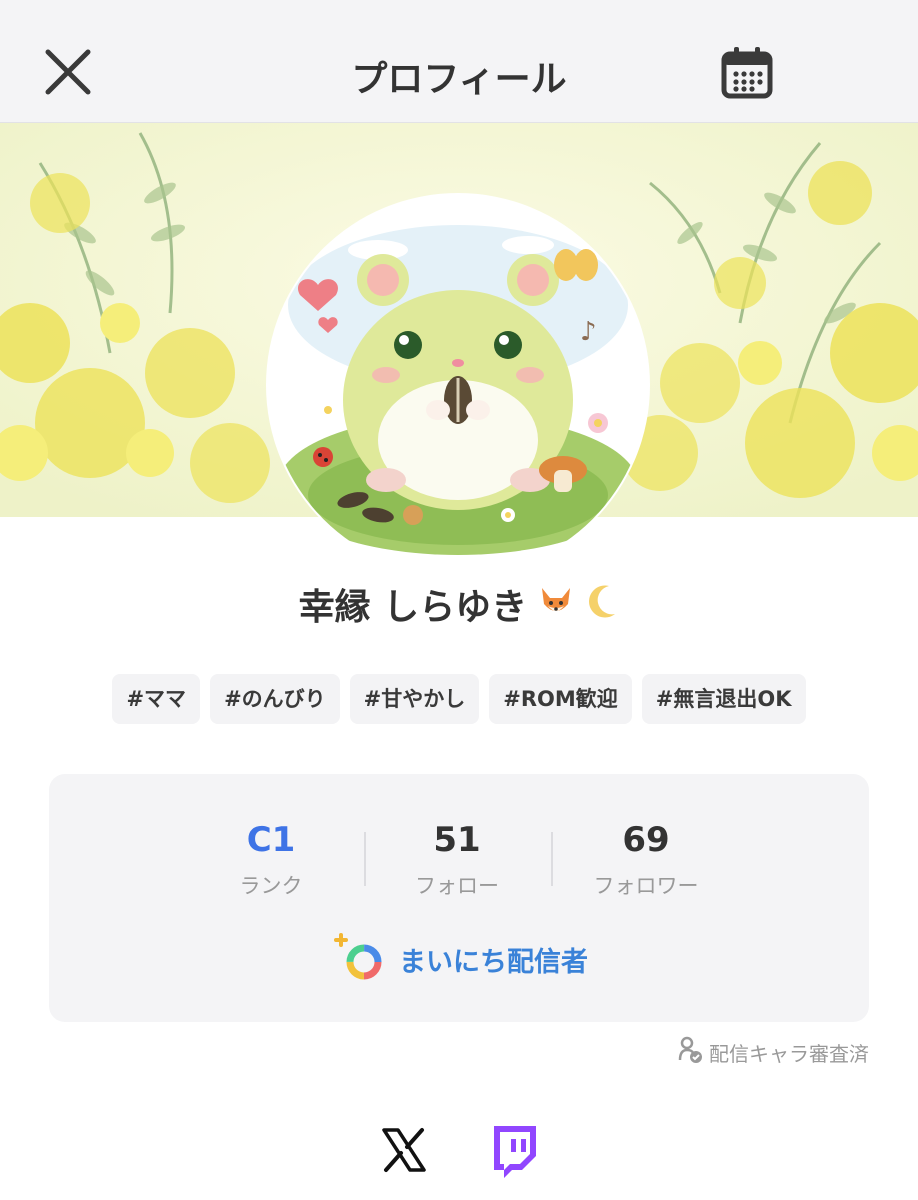  I want to click on follow-count: 51, so click(457, 840).